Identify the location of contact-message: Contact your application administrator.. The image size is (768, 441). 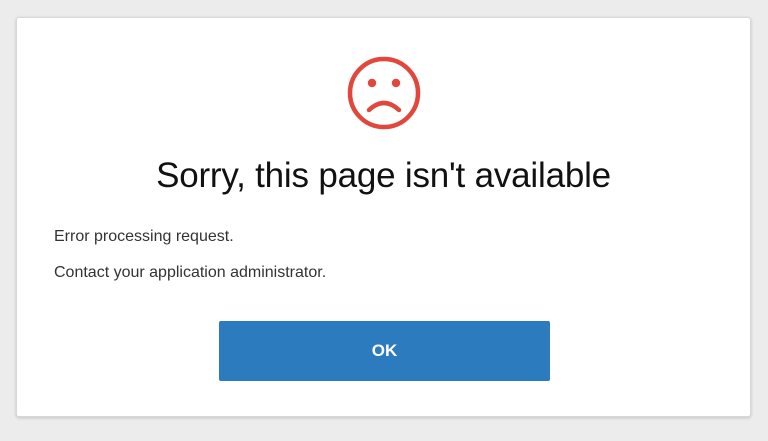
(190, 272).